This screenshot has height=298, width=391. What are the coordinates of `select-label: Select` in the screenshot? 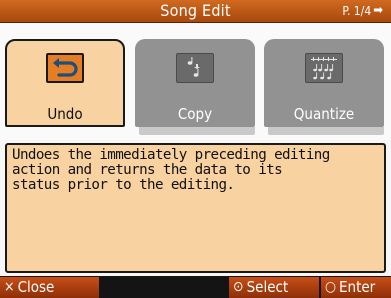 It's located at (267, 287).